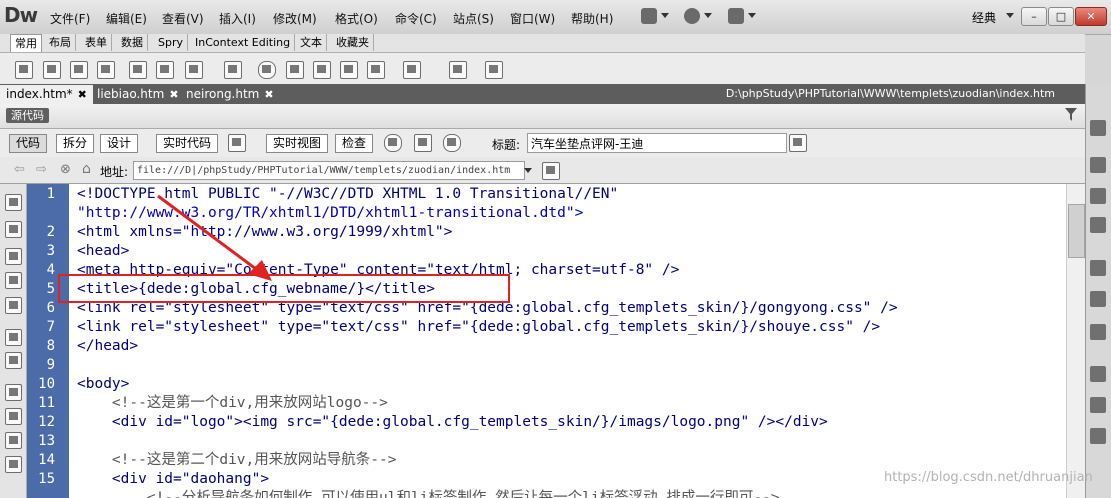  What do you see at coordinates (232, 403) in the screenshot?
I see `code-line-comment: <!--这是第一个div,用来放网站logo-->` at bounding box center [232, 403].